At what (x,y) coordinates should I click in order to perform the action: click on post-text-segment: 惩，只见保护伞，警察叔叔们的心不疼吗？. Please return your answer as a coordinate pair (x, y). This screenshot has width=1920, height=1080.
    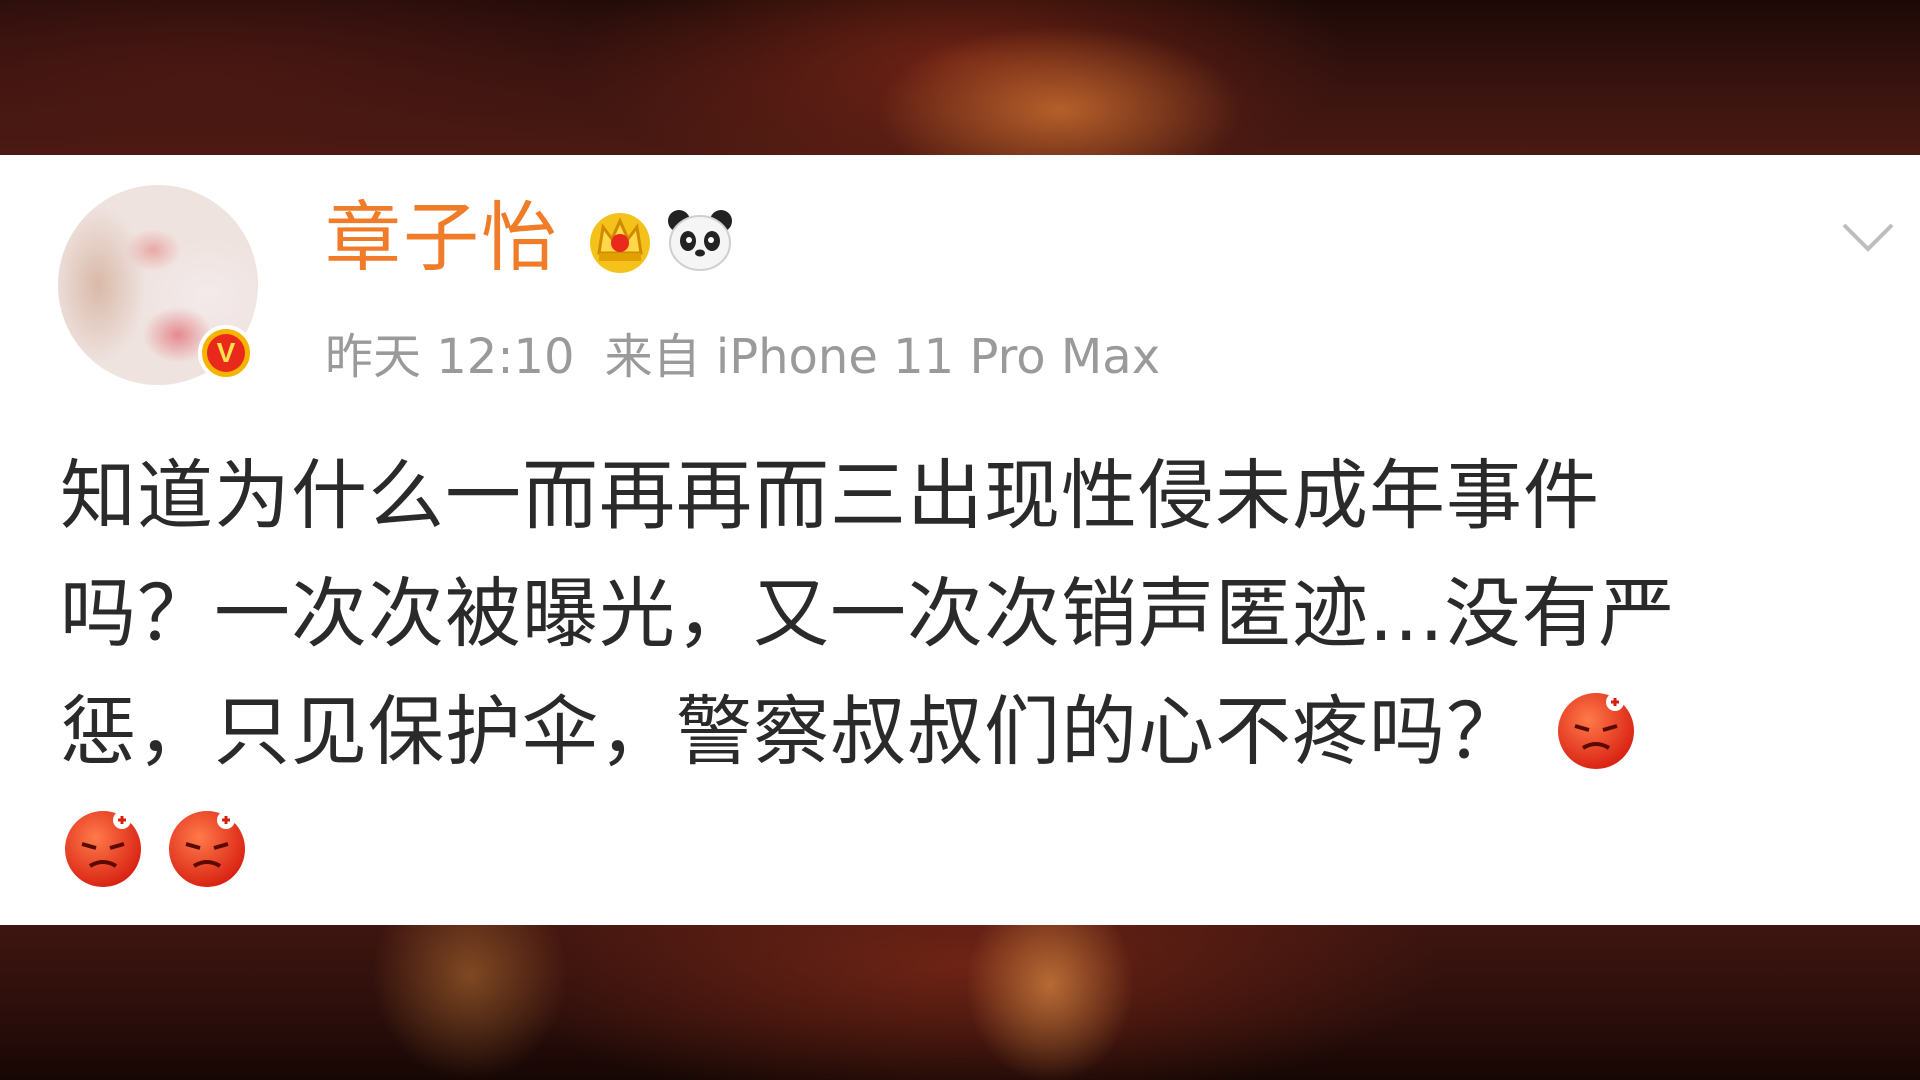
    Looking at the image, I should click on (791, 731).